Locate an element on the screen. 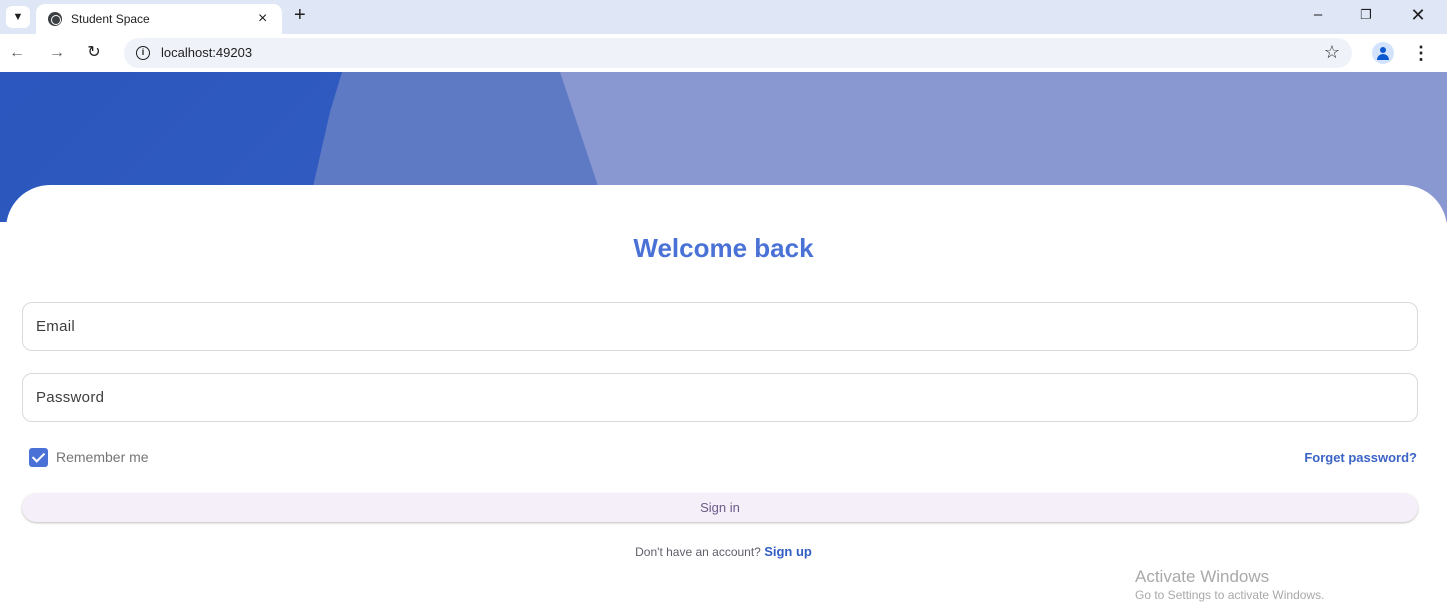  activate-windows-subtitle: Go to Settings to activate Windows. is located at coordinates (1230, 595).